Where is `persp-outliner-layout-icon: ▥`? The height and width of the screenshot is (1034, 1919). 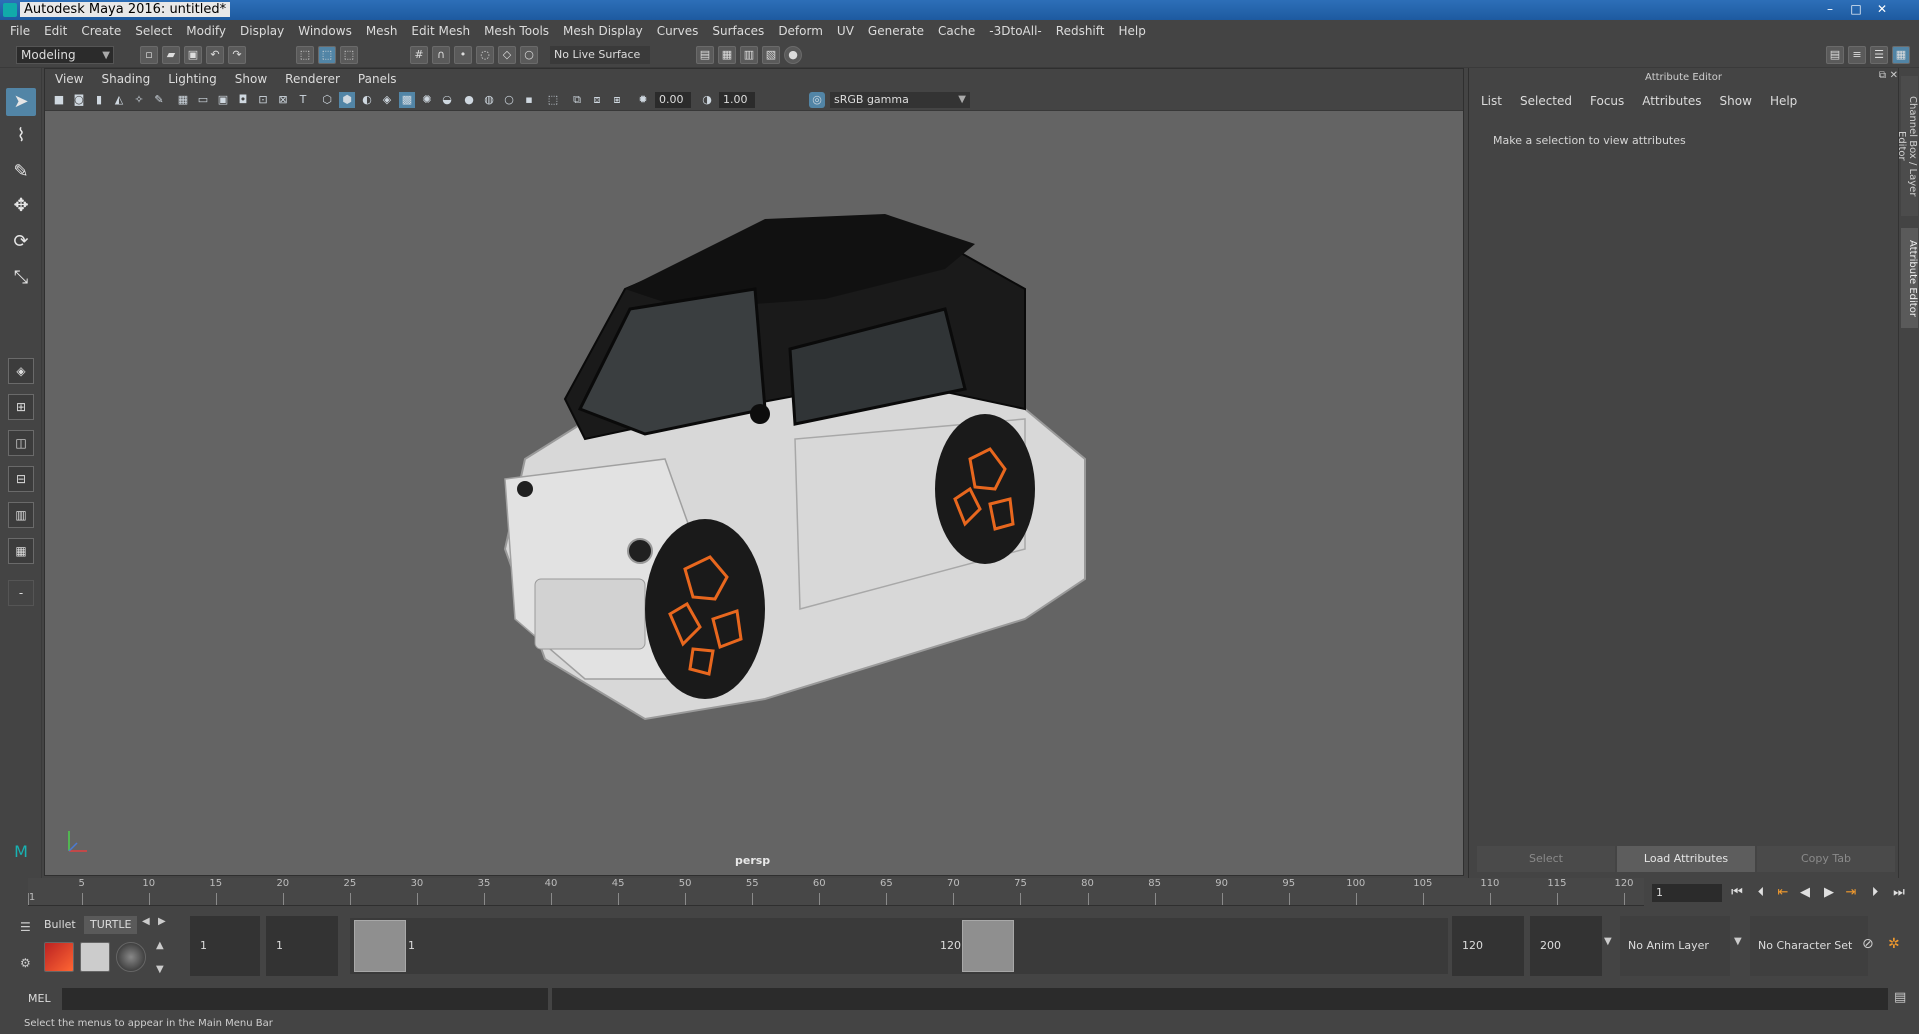
persp-outliner-layout-icon: ▥ is located at coordinates (21, 515).